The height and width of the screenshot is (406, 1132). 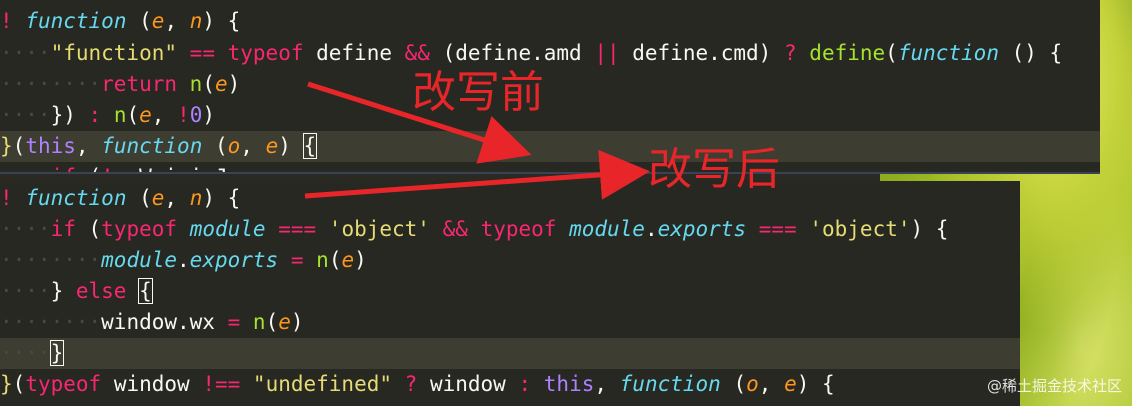 I want to click on label-before: 改写前, so click(x=478, y=92).